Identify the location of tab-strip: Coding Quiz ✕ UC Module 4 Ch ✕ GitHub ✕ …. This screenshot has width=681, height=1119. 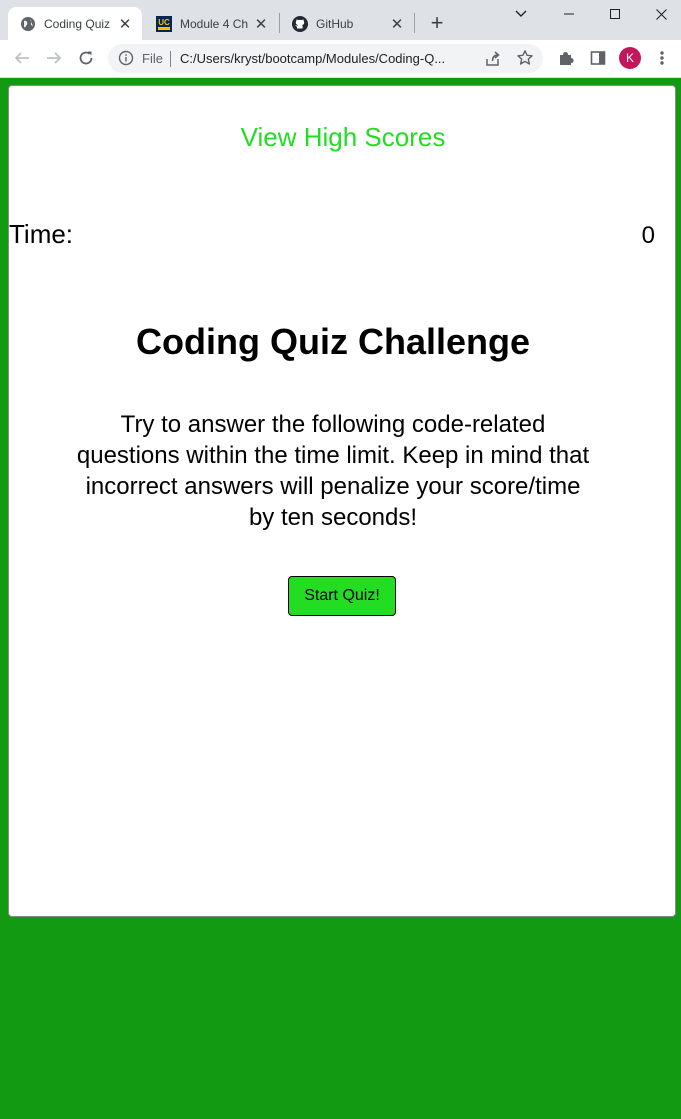
(340, 20).